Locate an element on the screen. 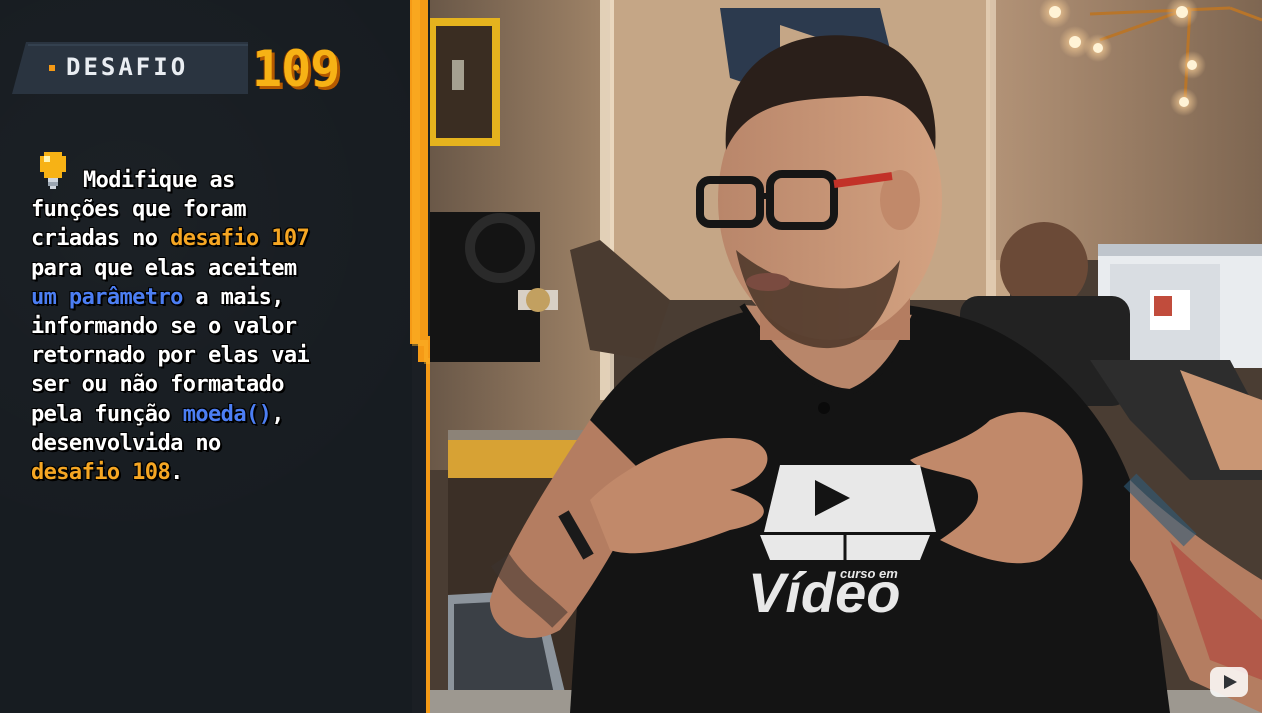 This screenshot has width=1262, height=713. challenge-text-segment: desenvolvida no is located at coordinates (126, 443).